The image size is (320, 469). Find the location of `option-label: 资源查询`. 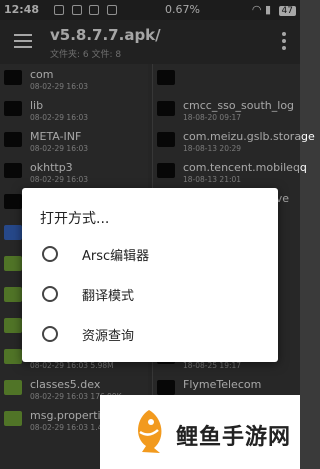

option-label: 资源查询 is located at coordinates (108, 336).